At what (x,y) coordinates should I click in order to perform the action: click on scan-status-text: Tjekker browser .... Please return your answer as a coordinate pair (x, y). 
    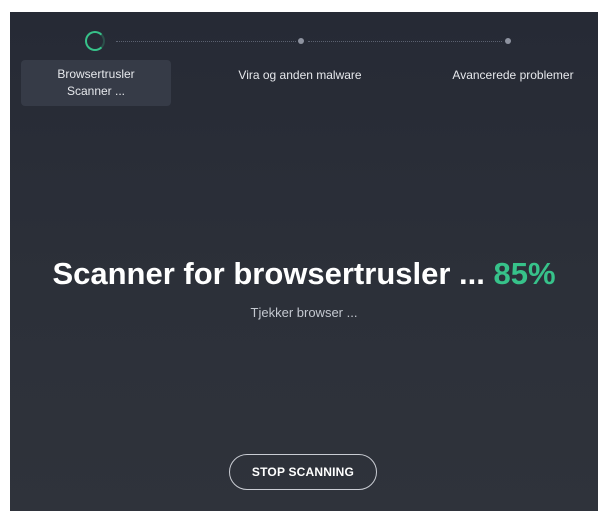
    Looking at the image, I should click on (304, 312).